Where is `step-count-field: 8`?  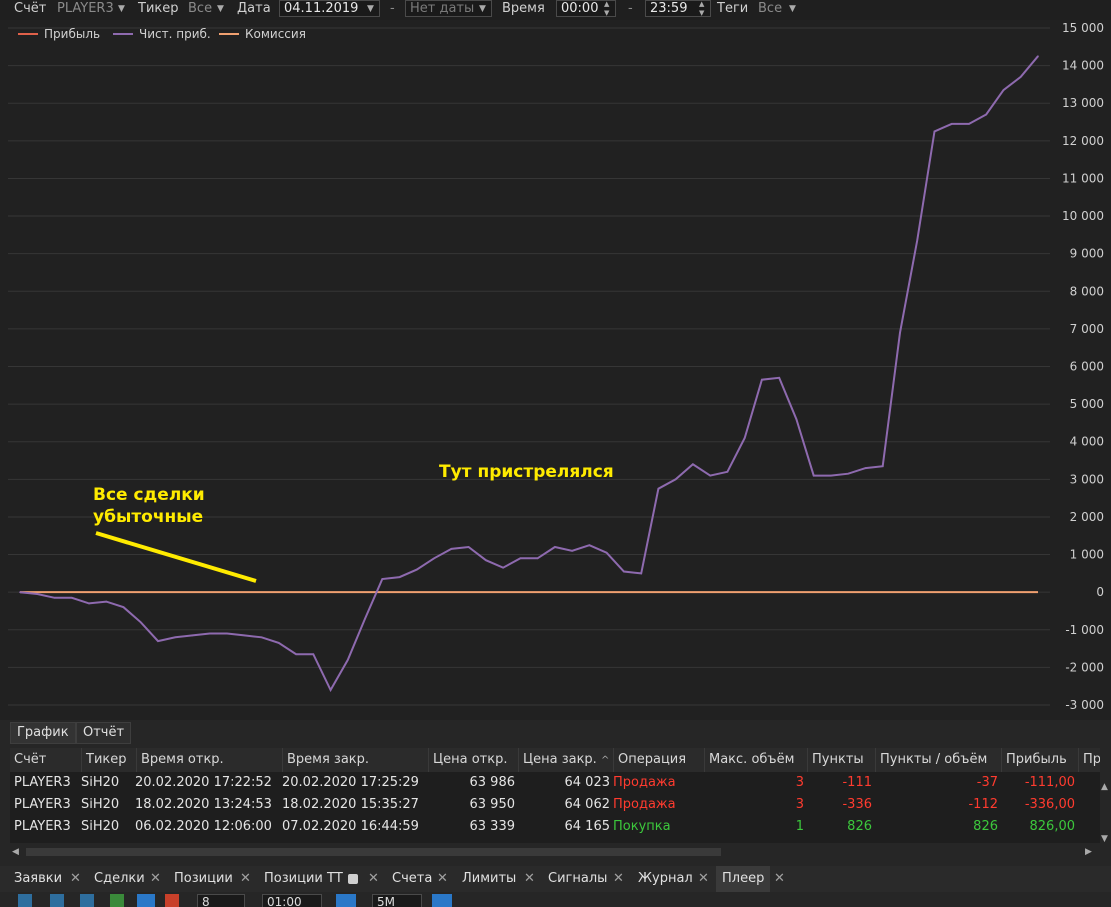 step-count-field: 8 is located at coordinates (221, 900).